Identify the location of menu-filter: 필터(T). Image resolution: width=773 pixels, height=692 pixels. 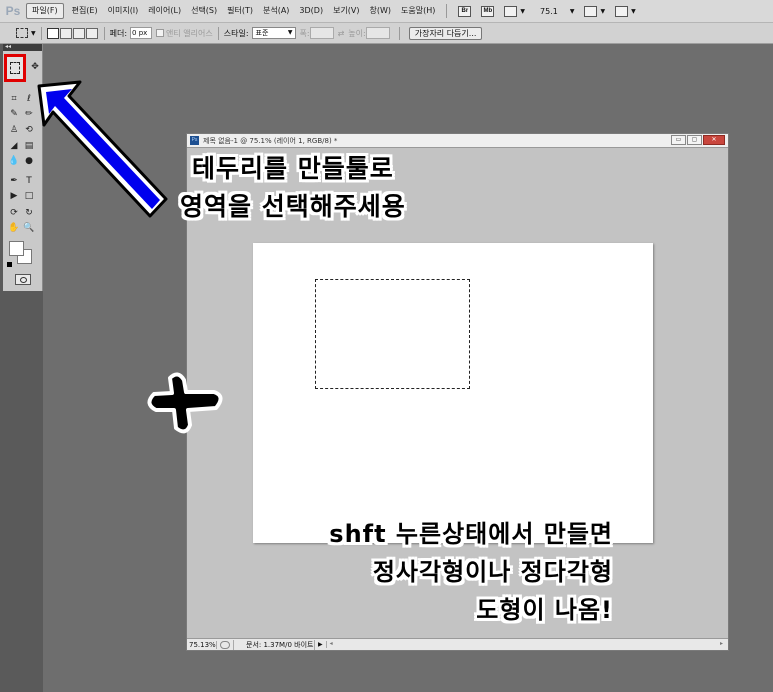
(240, 11).